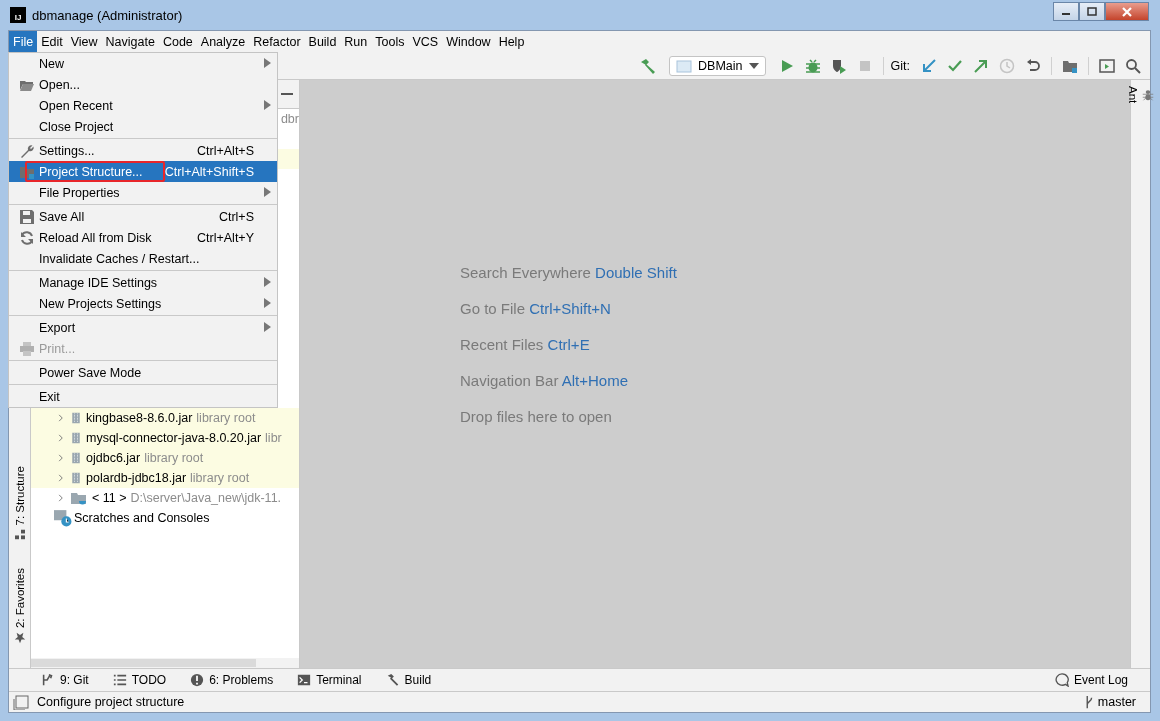  Describe the element at coordinates (142, 518) in the screenshot. I see `tree-item: Scratches and Consoles` at that location.